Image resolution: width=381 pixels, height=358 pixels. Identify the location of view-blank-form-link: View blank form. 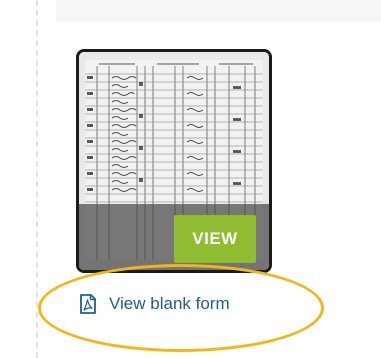
(154, 304).